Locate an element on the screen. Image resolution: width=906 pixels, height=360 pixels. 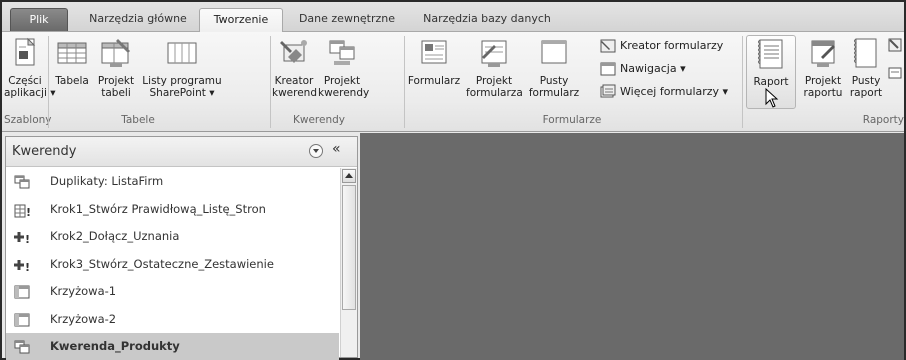
pusty-raport-button: Pusty raport is located at coordinates (866, 67).